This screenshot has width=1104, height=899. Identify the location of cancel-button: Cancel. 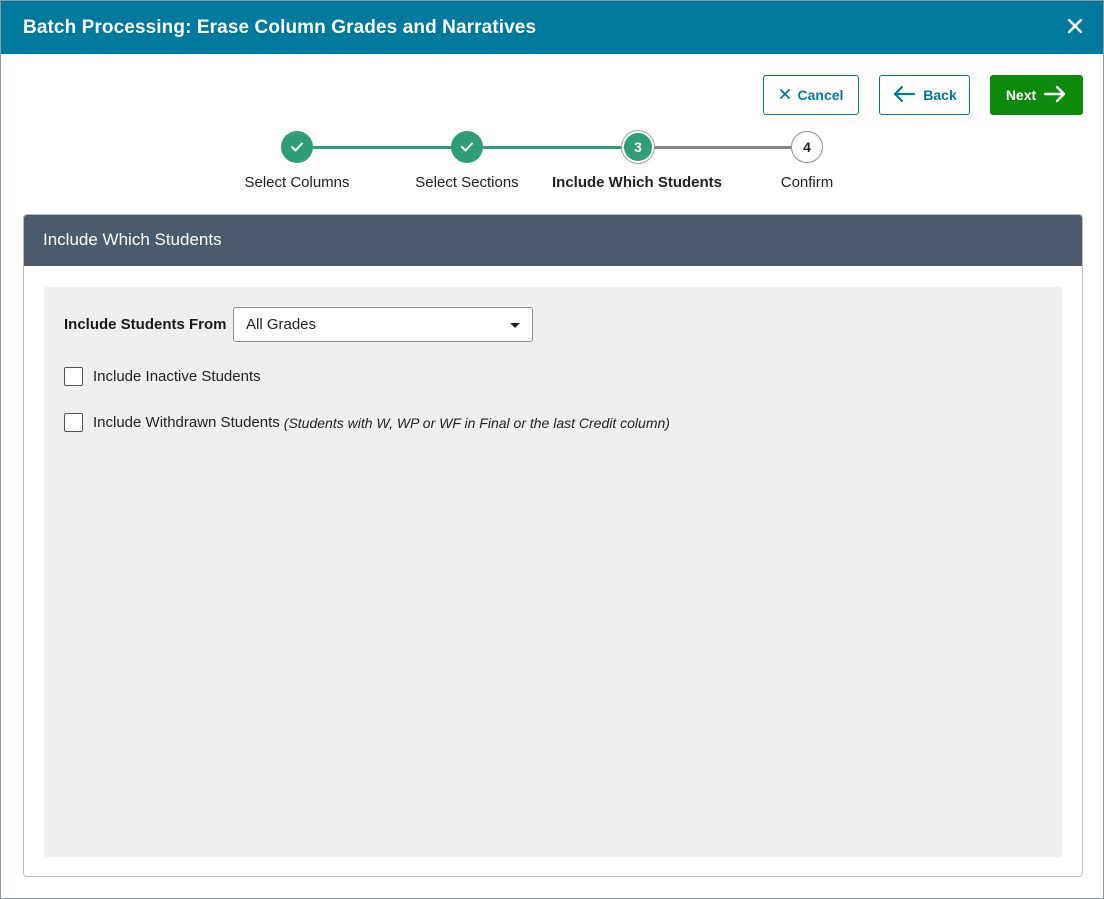
(811, 95).